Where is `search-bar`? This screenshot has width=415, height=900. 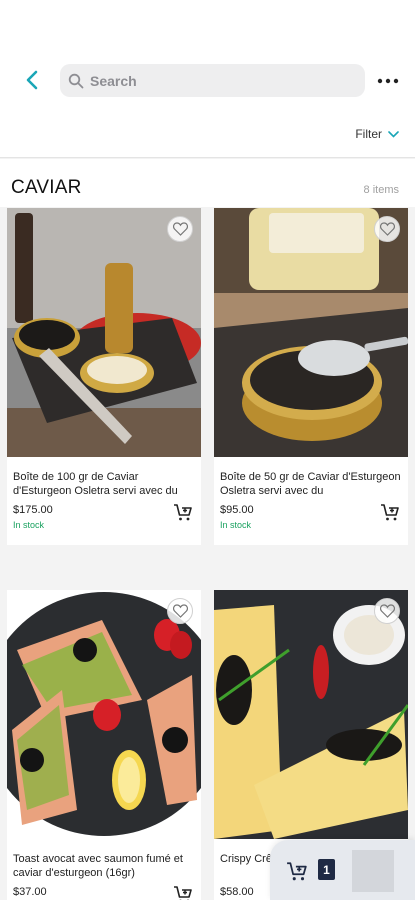 search-bar is located at coordinates (212, 80).